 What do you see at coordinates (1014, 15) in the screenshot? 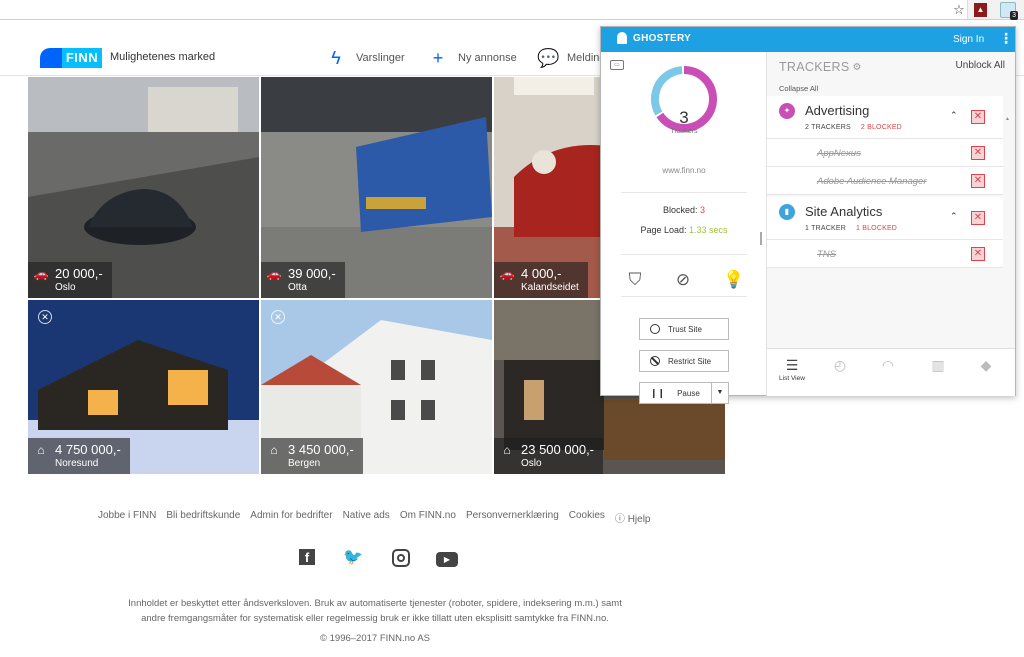
I see `ghostery-badge: 3` at bounding box center [1014, 15].